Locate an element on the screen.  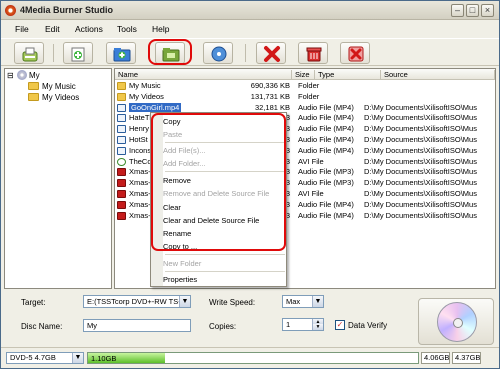
add-file-button is located at coordinates (29, 53).